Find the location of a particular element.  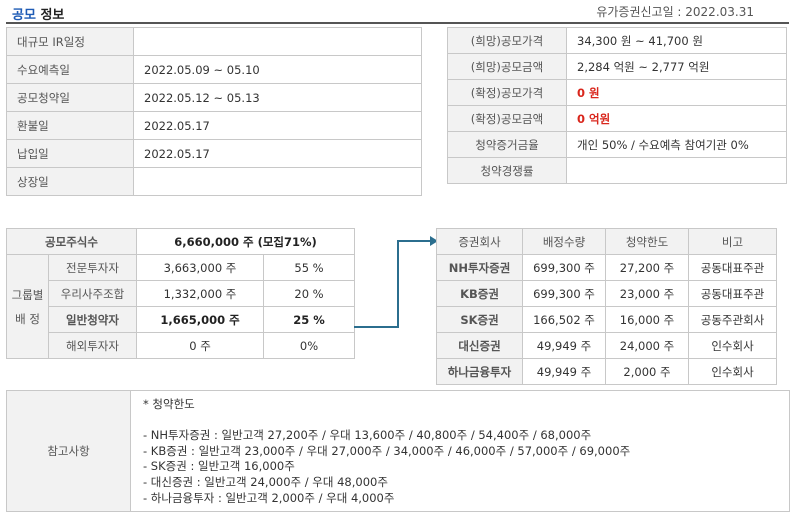

schedule-label: 상장일 is located at coordinates (70, 181).